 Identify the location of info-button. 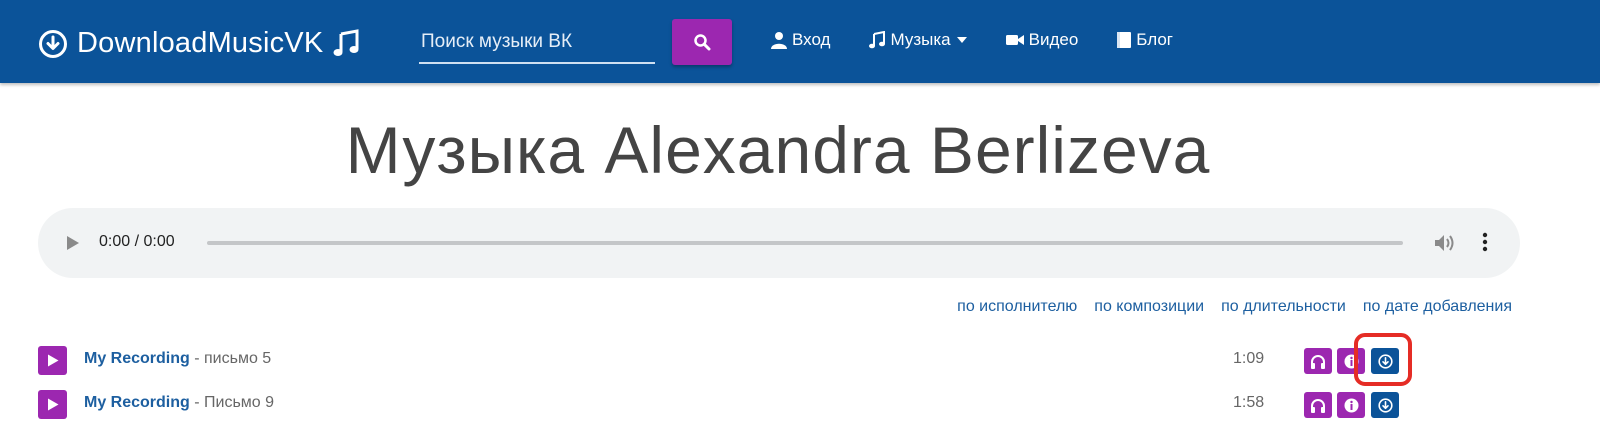
(1351, 405).